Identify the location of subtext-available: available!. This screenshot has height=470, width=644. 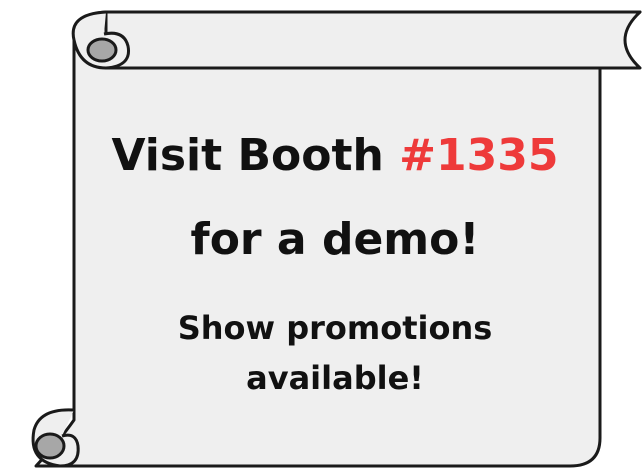
(335, 378).